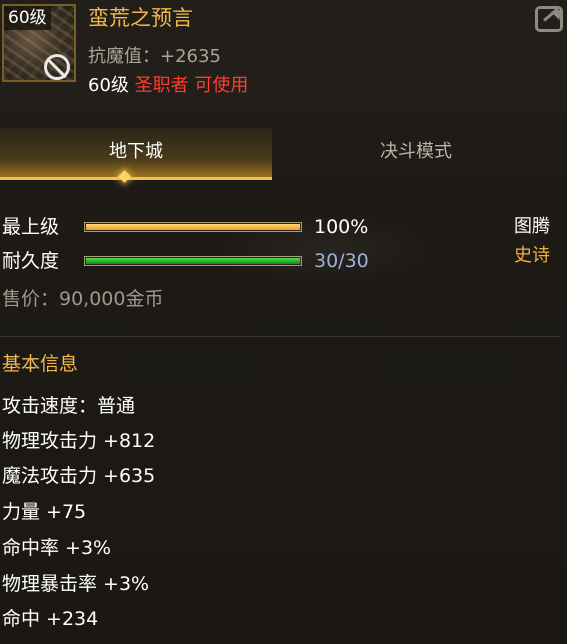 Image resolution: width=567 pixels, height=644 pixels. I want to click on upgrade-label: 最上级, so click(31, 227).